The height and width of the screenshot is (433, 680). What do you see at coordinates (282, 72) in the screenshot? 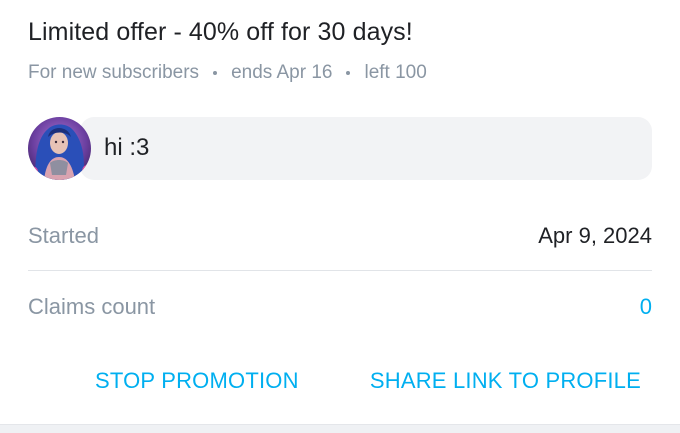
I see `offer-ends: ends Apr 16` at bounding box center [282, 72].